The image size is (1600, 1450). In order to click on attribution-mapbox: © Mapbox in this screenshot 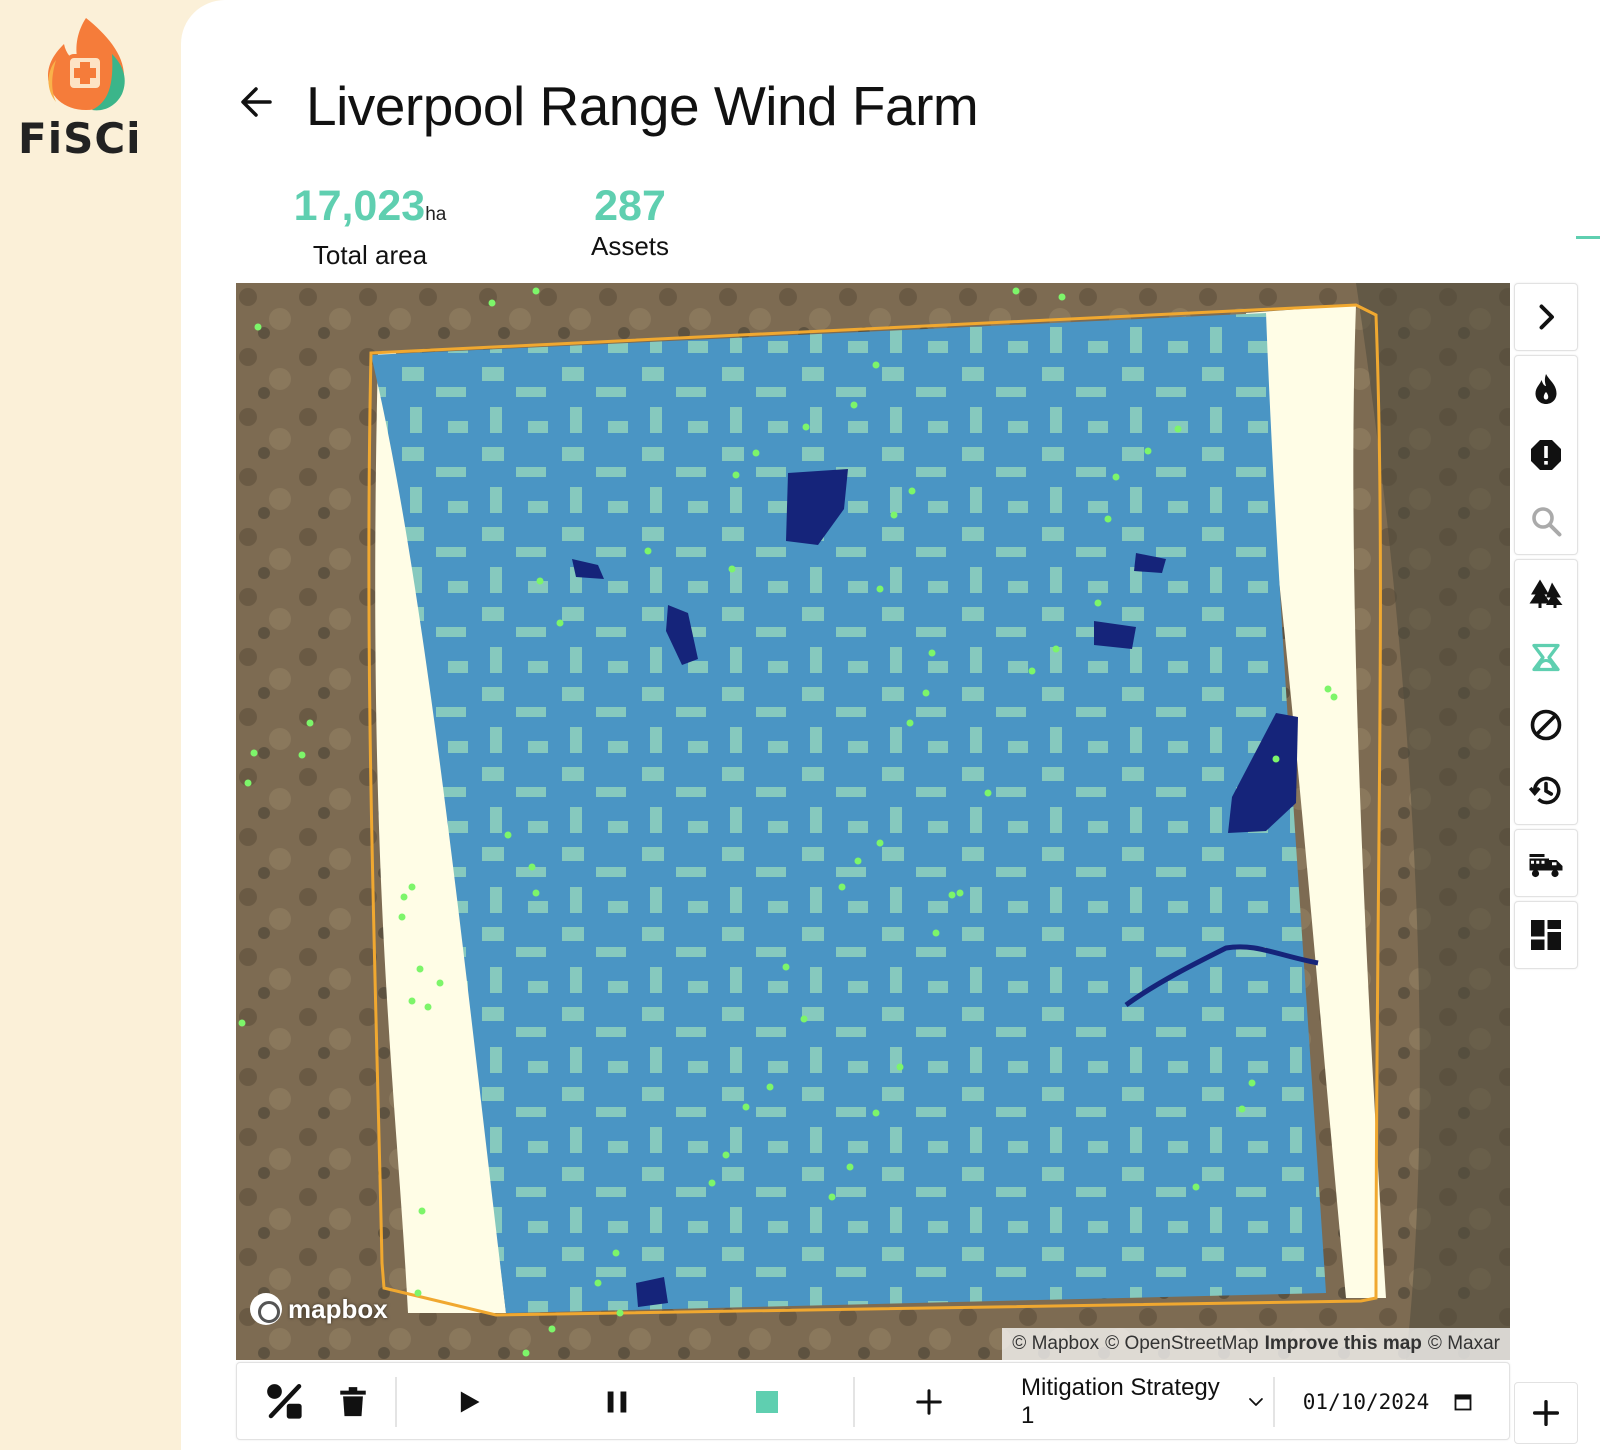, I will do `click(1055, 1344)`.